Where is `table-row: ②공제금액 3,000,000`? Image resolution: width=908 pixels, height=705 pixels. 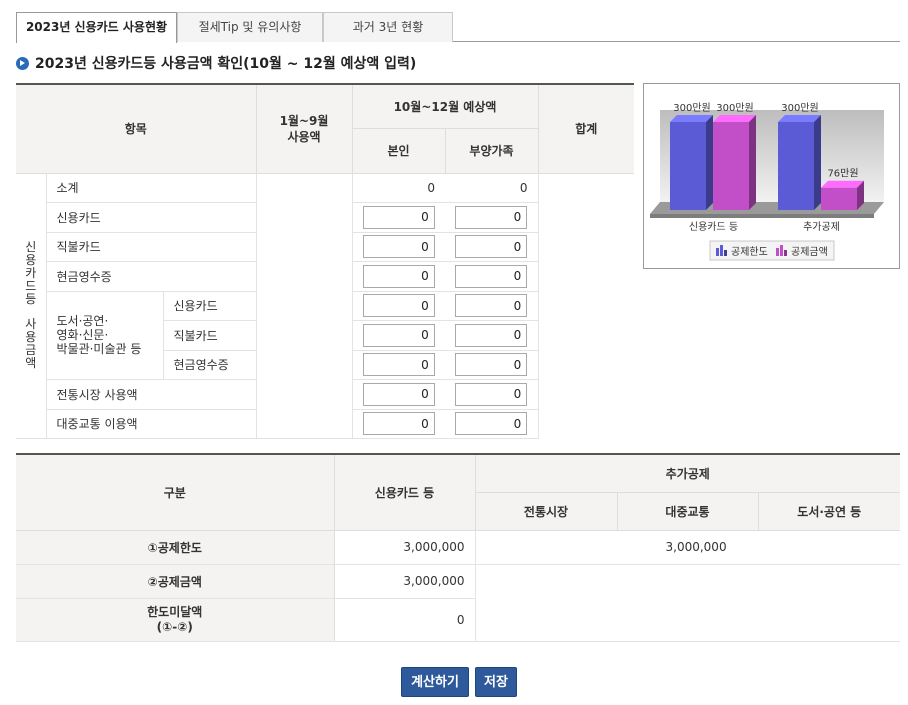
table-row: ②공제금액 3,000,000 is located at coordinates (458, 603).